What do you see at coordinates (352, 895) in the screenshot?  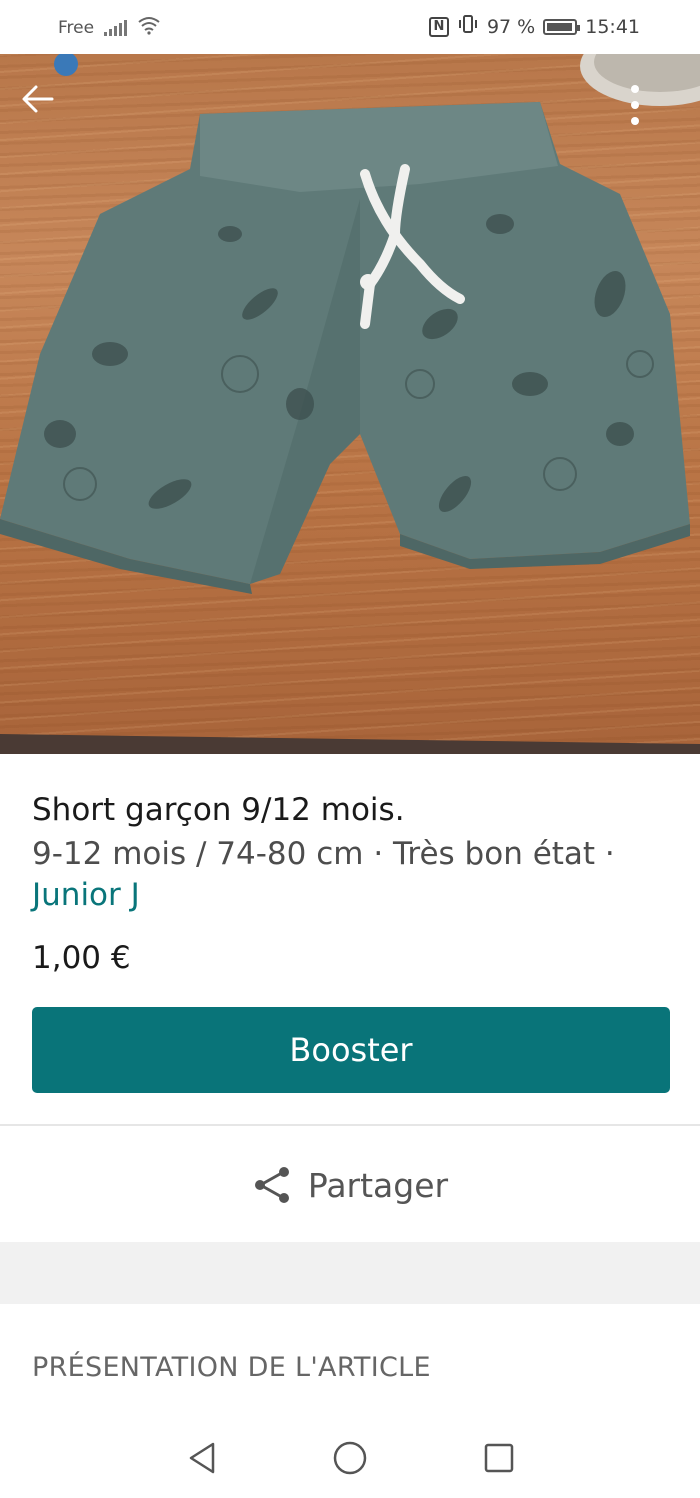 I see `item-brand-link: Junior J` at bounding box center [352, 895].